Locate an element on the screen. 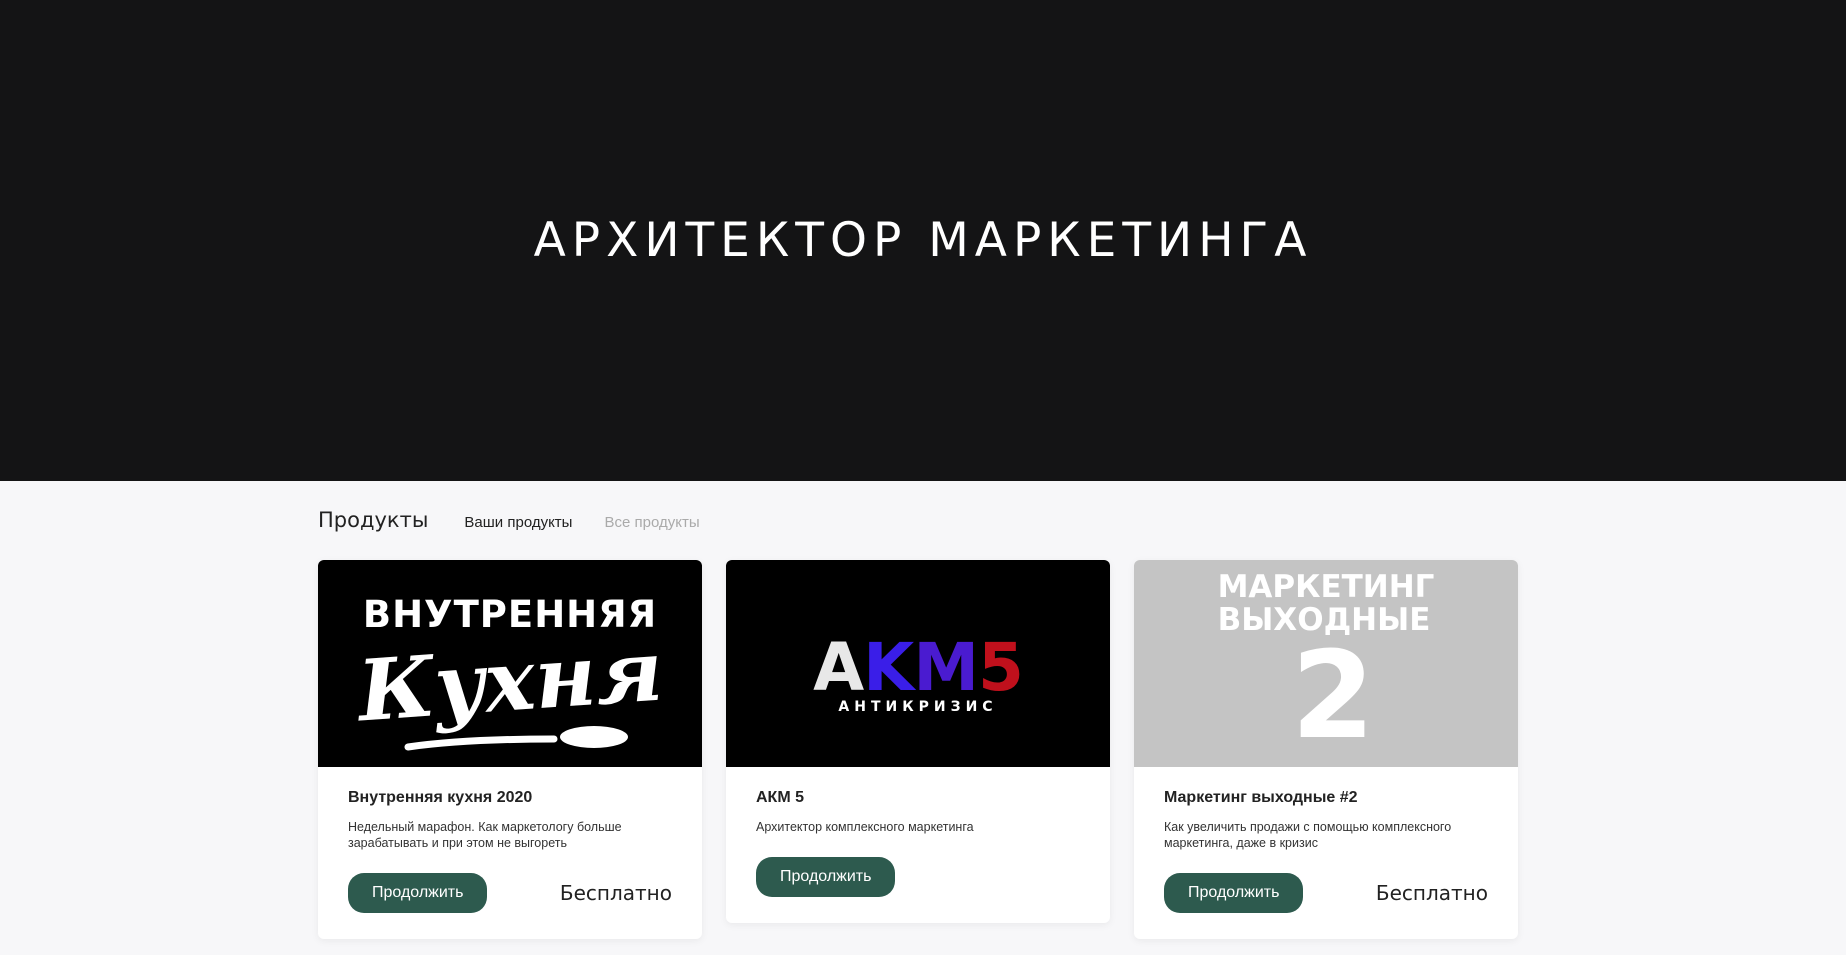 This screenshot has width=1846, height=955. card-cover-image: AKM5 АНТИКРИЗИС is located at coordinates (918, 663).